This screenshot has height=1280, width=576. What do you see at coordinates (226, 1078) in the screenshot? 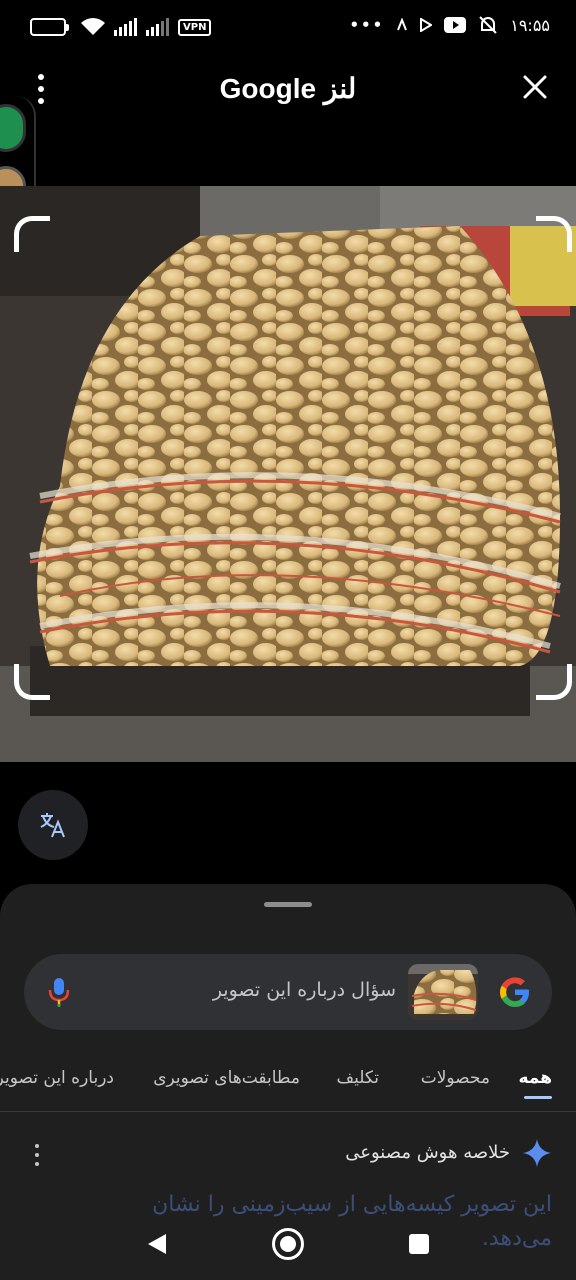
I see `tab-visual-matches: مطابقت‌های تصویری` at bounding box center [226, 1078].